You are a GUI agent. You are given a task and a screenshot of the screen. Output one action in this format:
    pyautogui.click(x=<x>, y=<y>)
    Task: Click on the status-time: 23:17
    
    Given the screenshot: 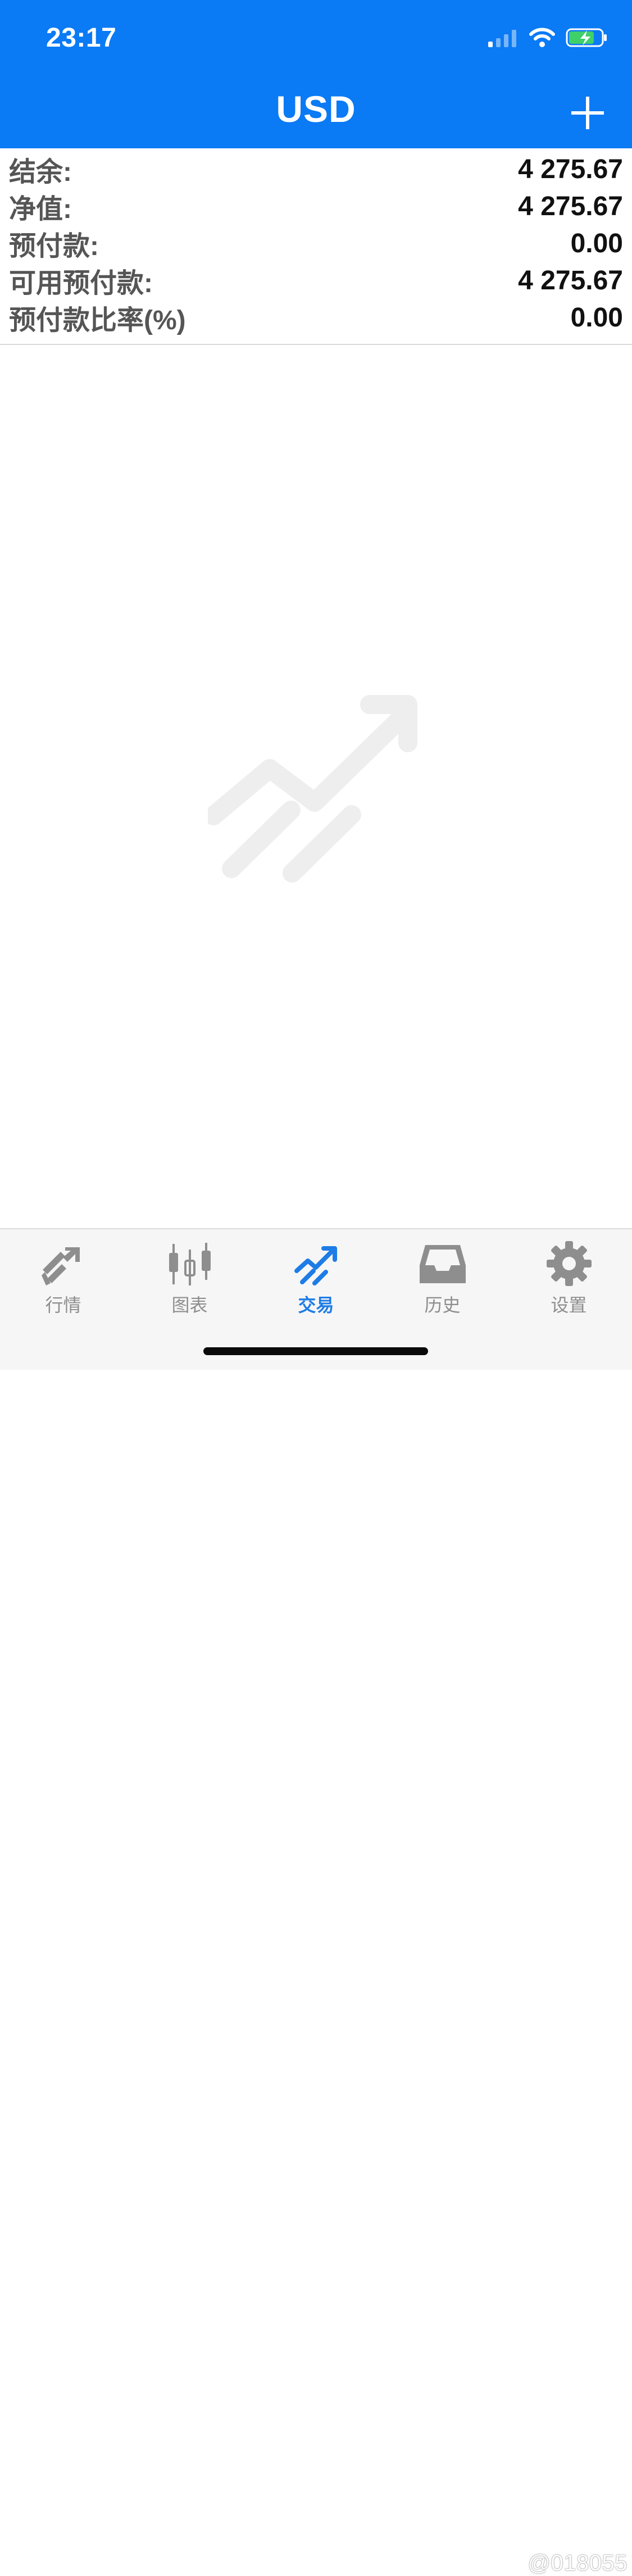 What is the action you would take?
    pyautogui.click(x=82, y=38)
    